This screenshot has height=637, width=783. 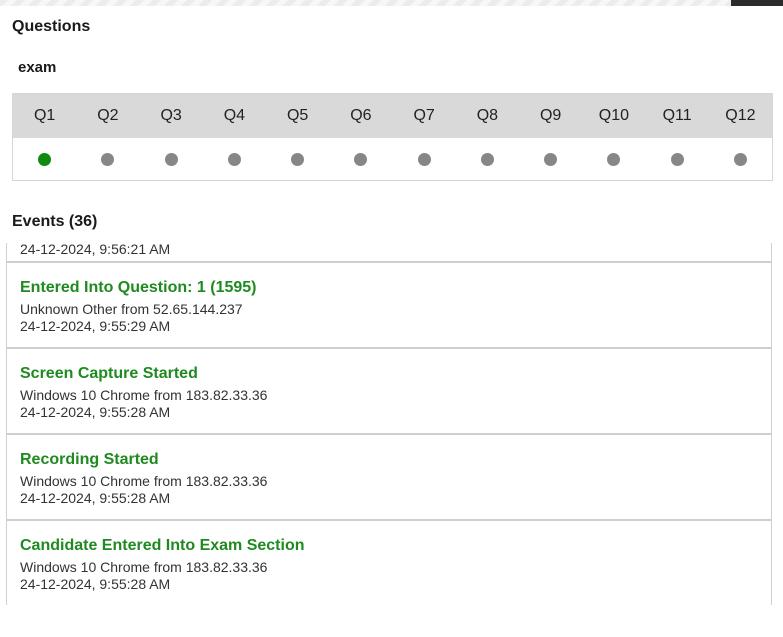 I want to click on question-tab-6: Q6, so click(x=360, y=116).